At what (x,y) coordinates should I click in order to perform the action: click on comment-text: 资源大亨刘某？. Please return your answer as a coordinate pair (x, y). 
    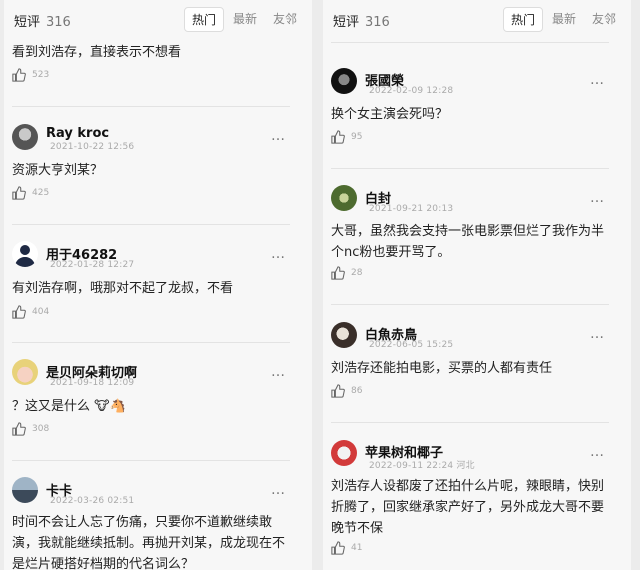
    Looking at the image, I should click on (58, 170).